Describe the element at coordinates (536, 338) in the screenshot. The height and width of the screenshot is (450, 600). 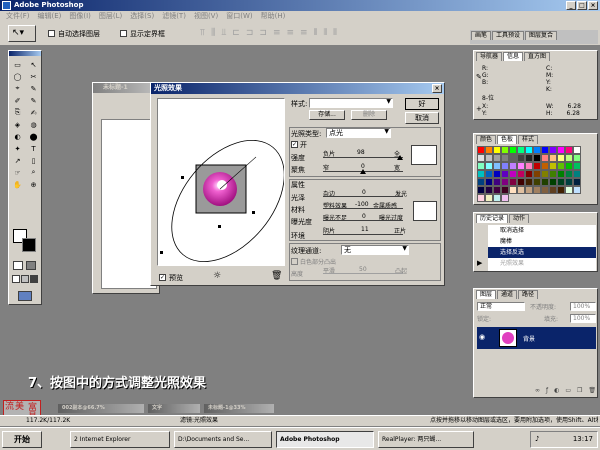
I see `layer-row: ◉ 背景` at that location.